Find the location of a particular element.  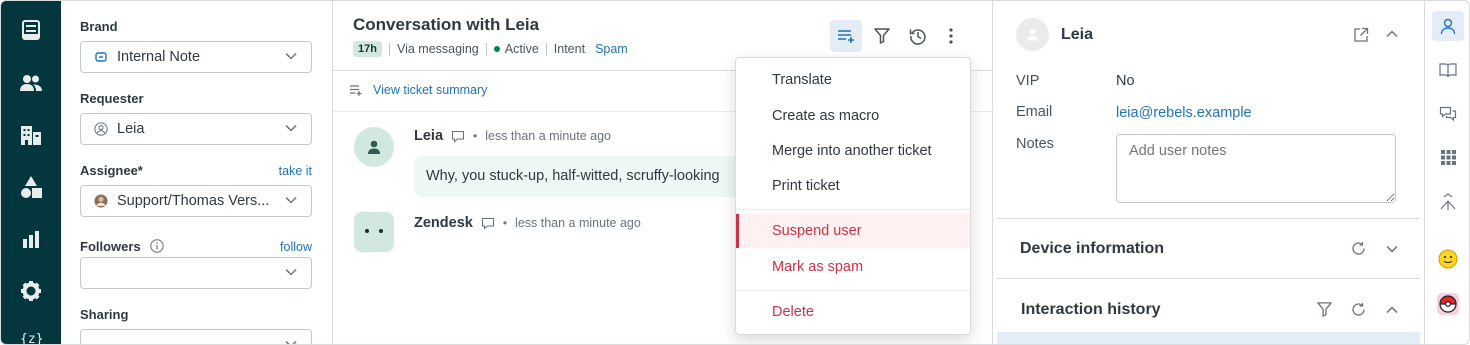

followers-select is located at coordinates (196, 273).